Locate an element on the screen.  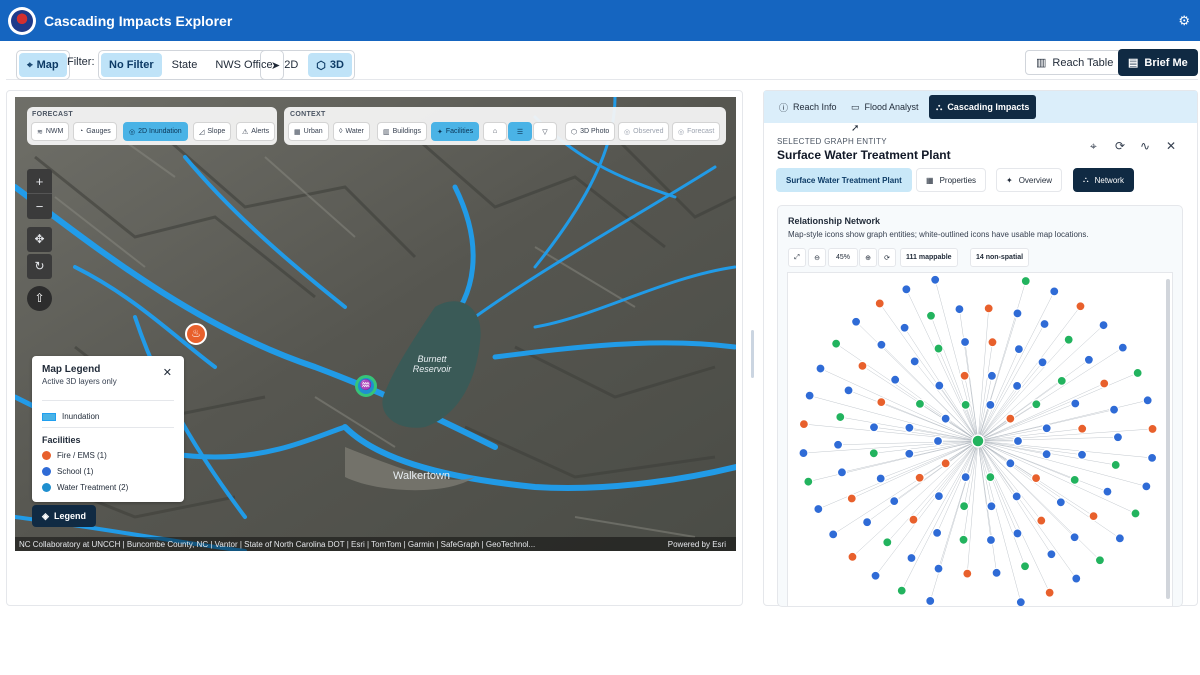
water-treatment-marker: ♒ is located at coordinates (366, 386).